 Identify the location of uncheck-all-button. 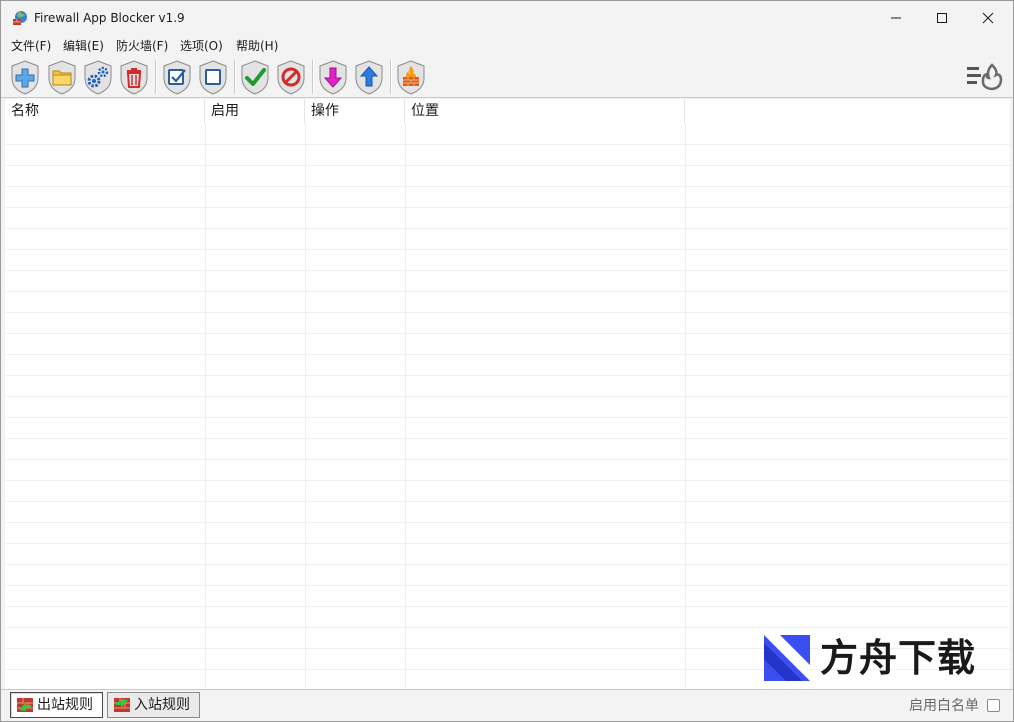
(213, 77).